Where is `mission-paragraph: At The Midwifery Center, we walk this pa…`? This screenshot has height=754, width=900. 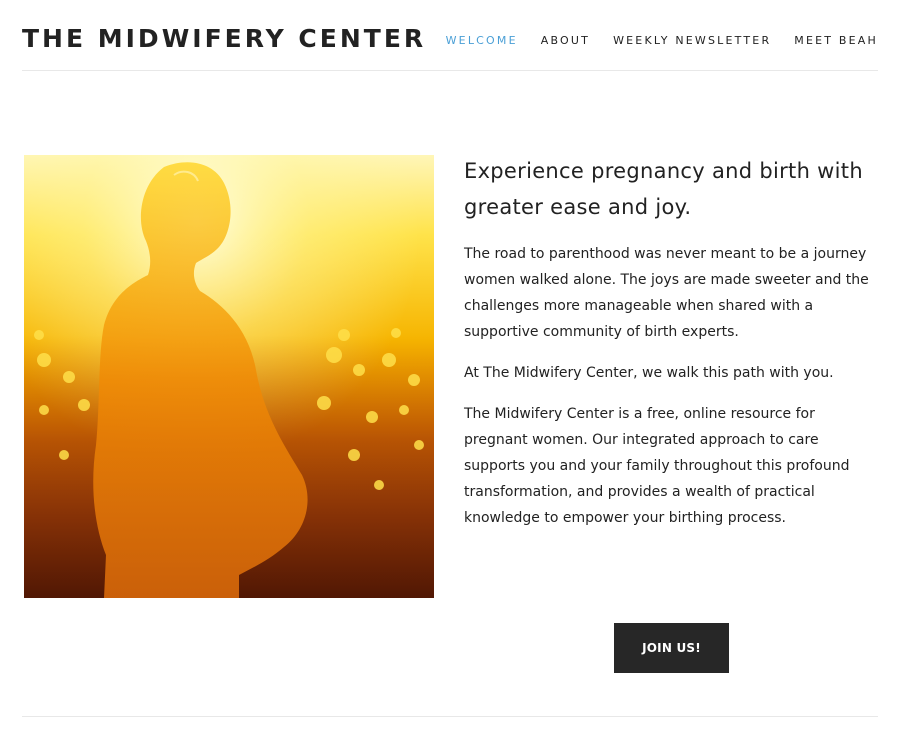 mission-paragraph: At The Midwifery Center, we walk this pa… is located at coordinates (649, 373).